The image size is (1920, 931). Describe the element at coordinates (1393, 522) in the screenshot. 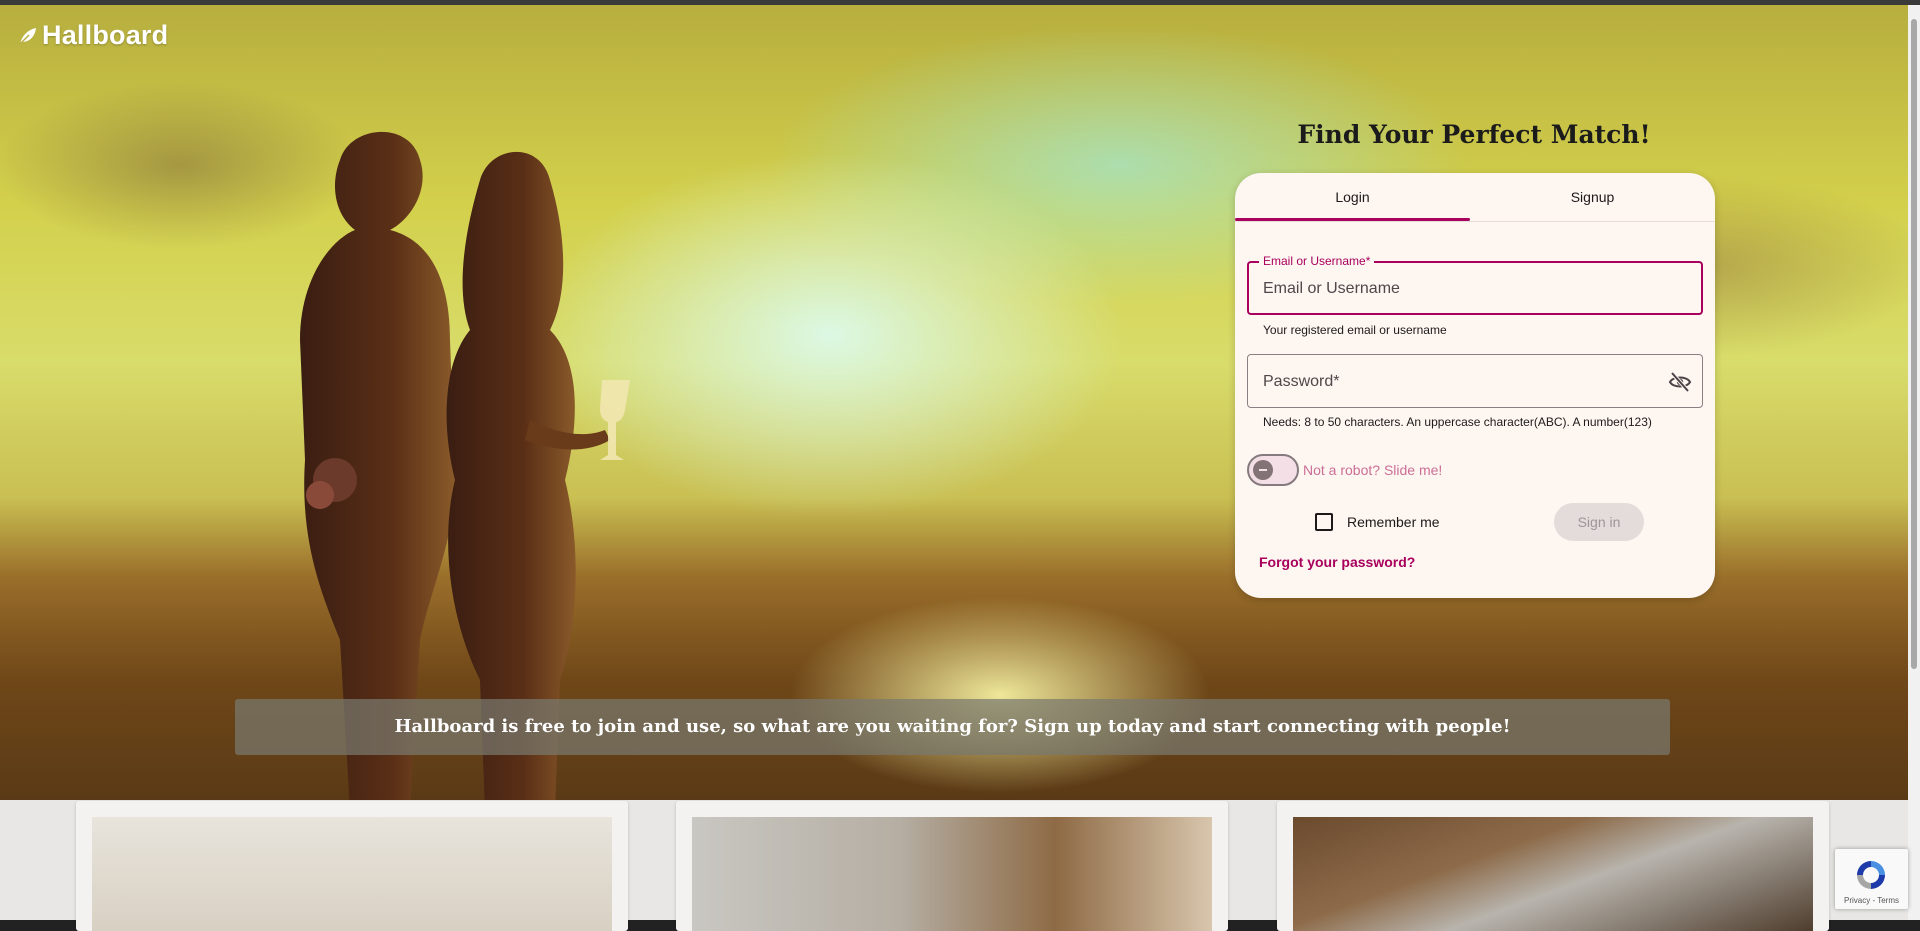

I see `remember-me-label: Remember me` at that location.